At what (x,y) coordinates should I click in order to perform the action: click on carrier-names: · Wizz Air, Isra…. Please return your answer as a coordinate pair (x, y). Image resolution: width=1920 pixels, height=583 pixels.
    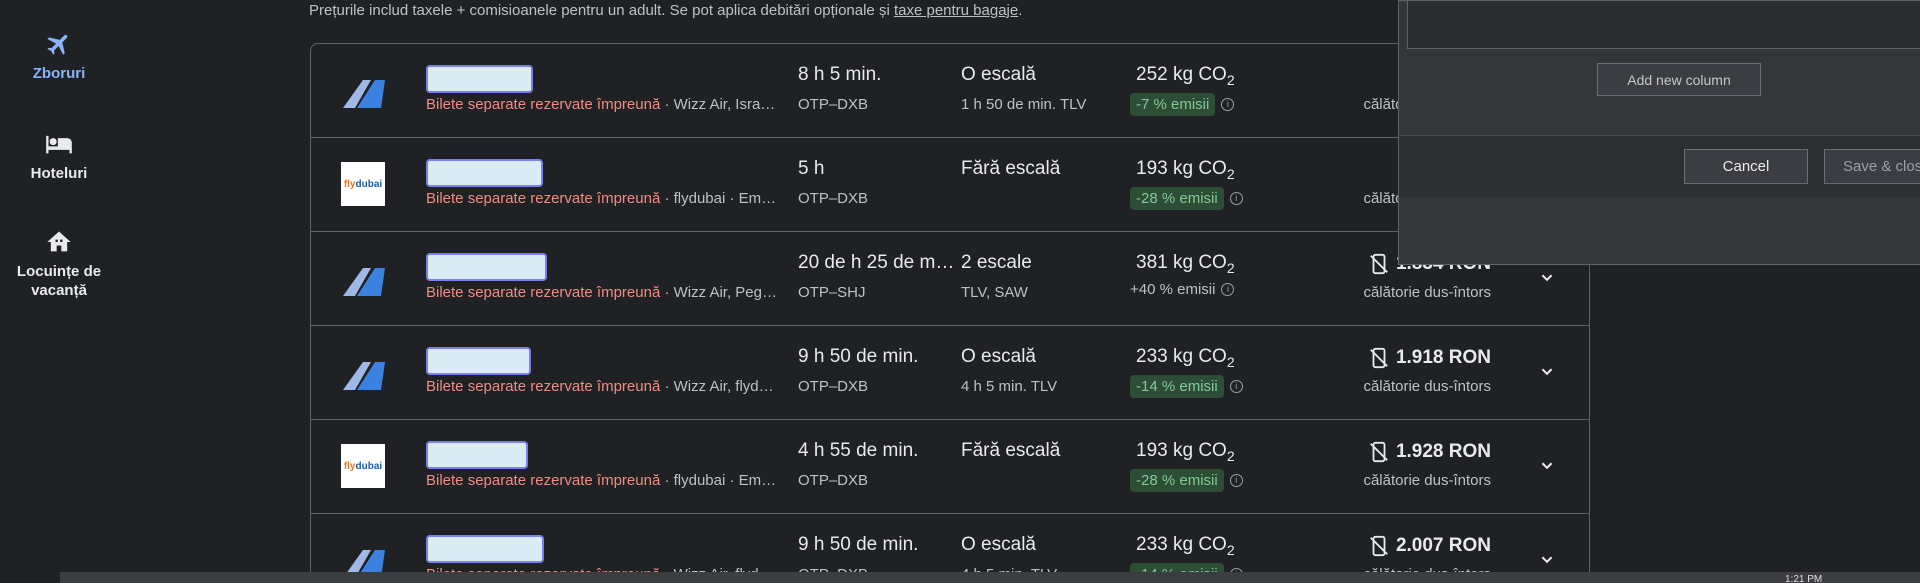
    Looking at the image, I should click on (718, 104).